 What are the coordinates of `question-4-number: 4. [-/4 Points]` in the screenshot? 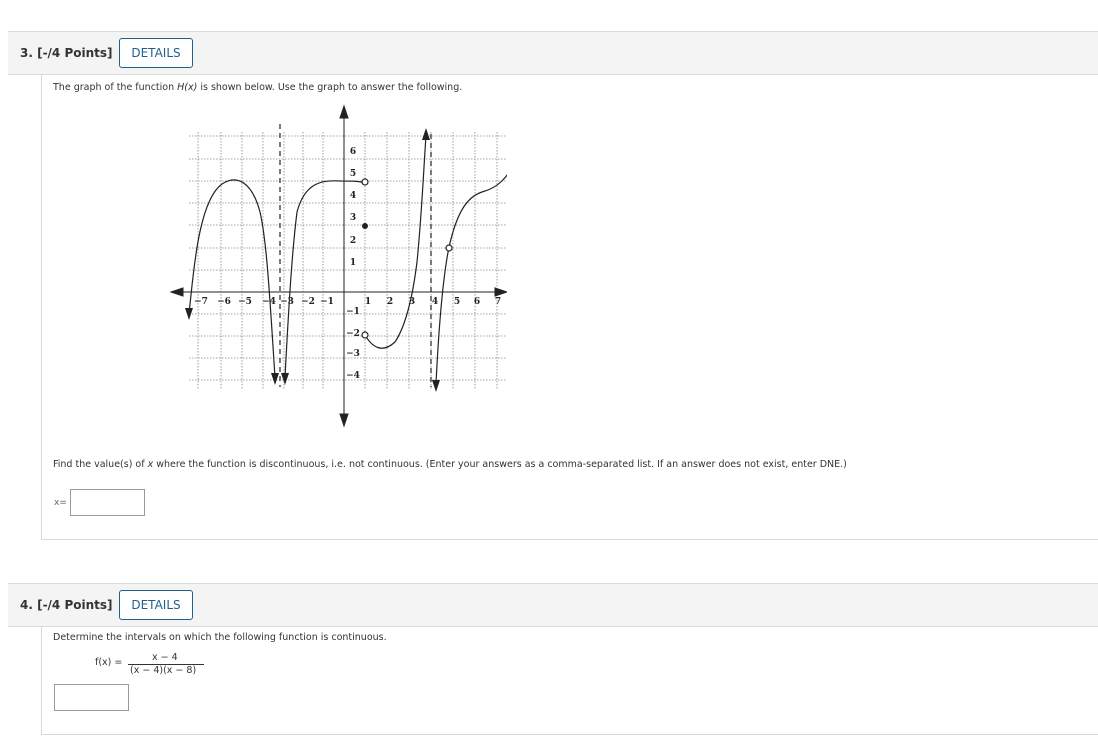 It's located at (66, 605).